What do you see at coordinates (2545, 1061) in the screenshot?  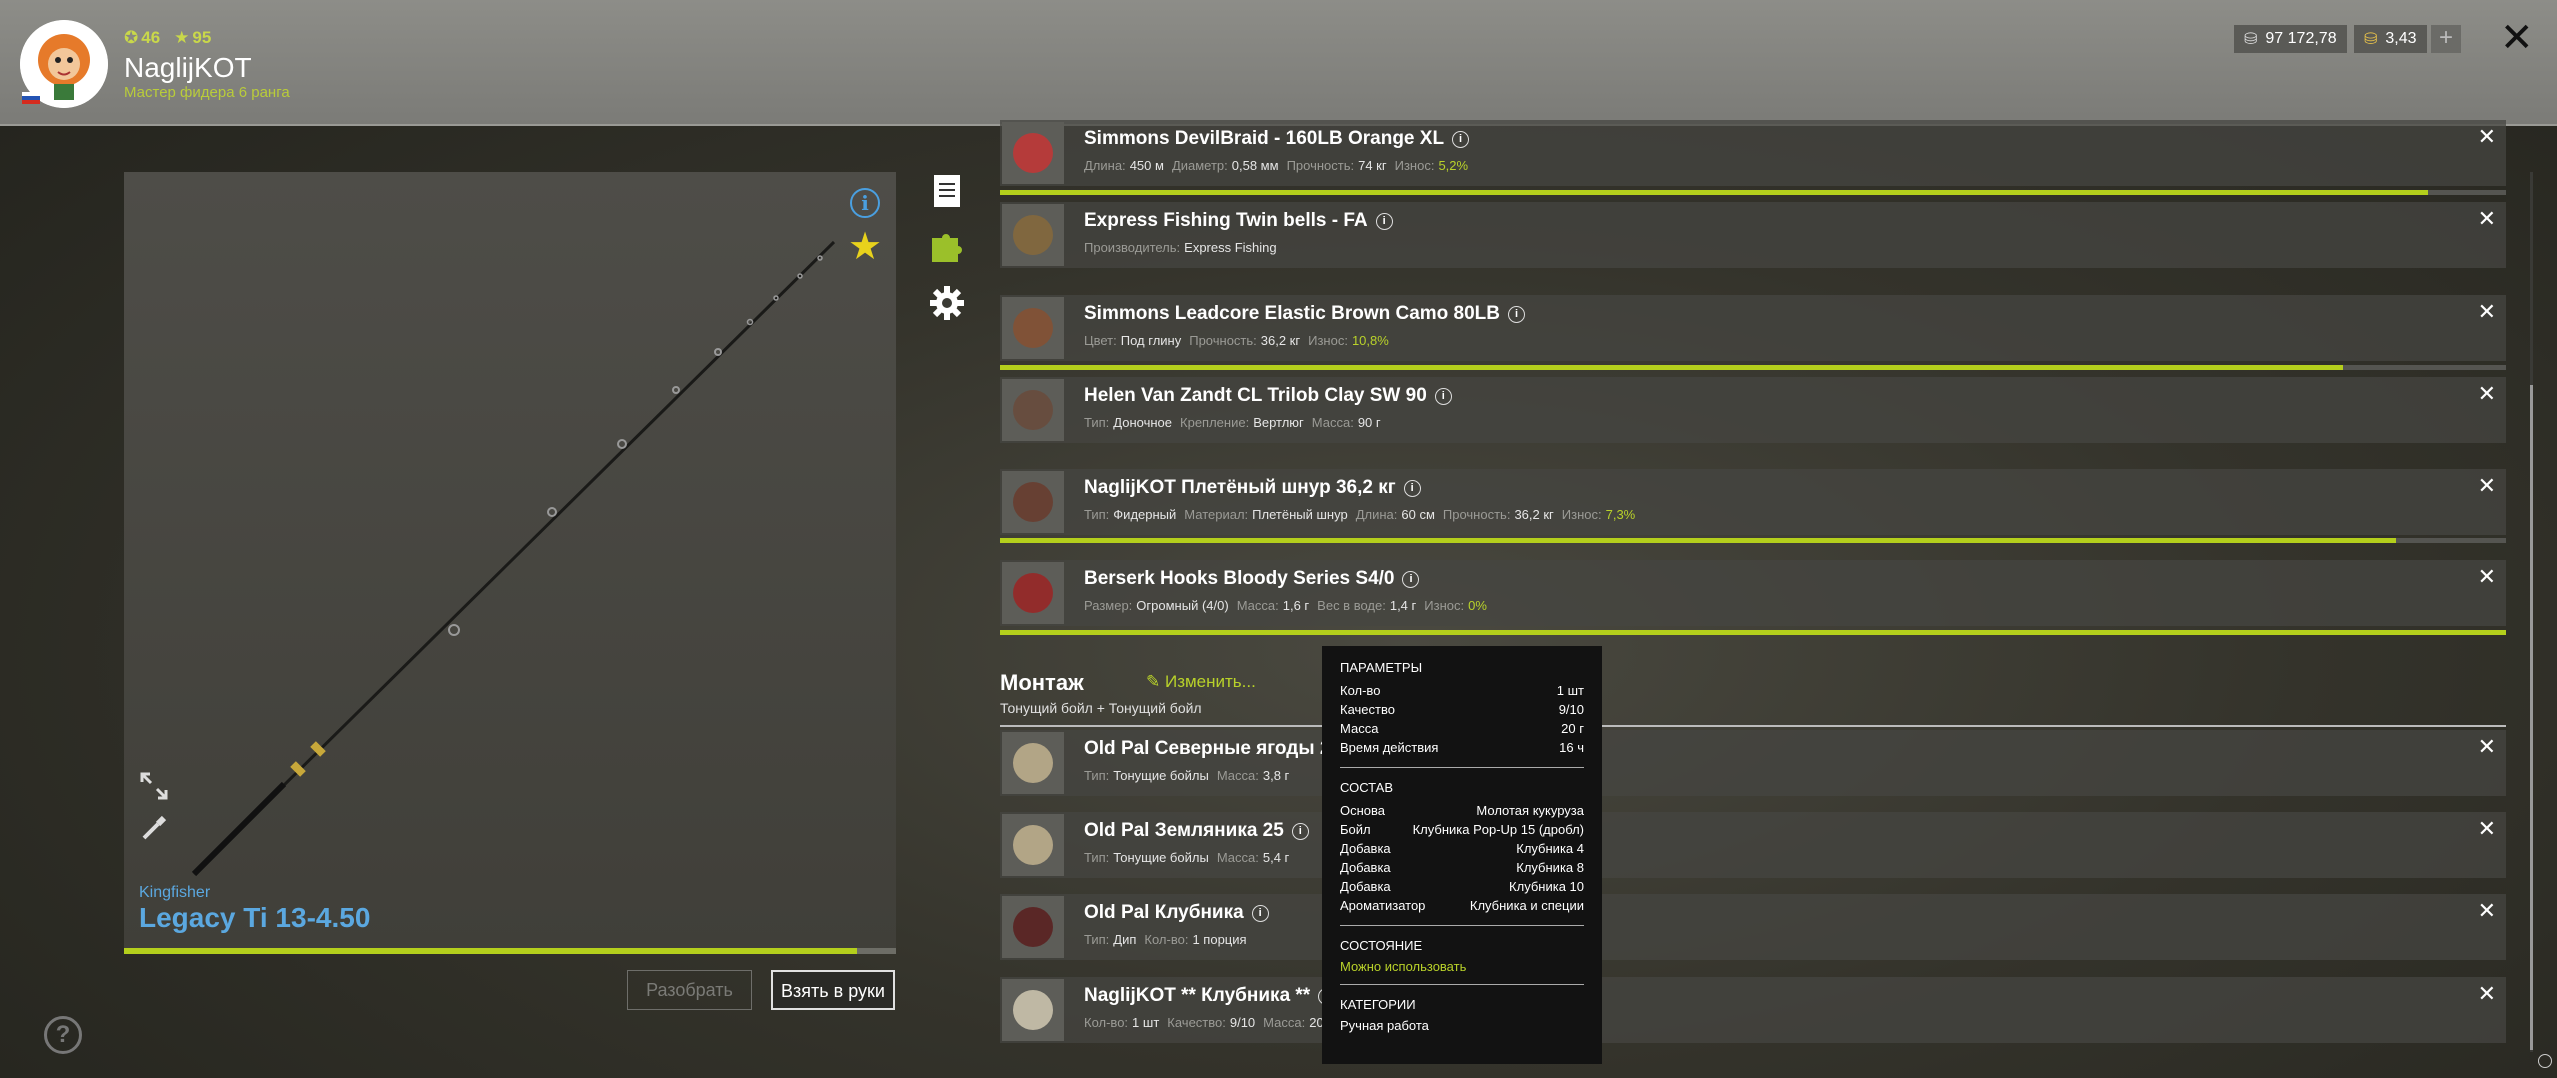 I see `settings-small-icon` at bounding box center [2545, 1061].